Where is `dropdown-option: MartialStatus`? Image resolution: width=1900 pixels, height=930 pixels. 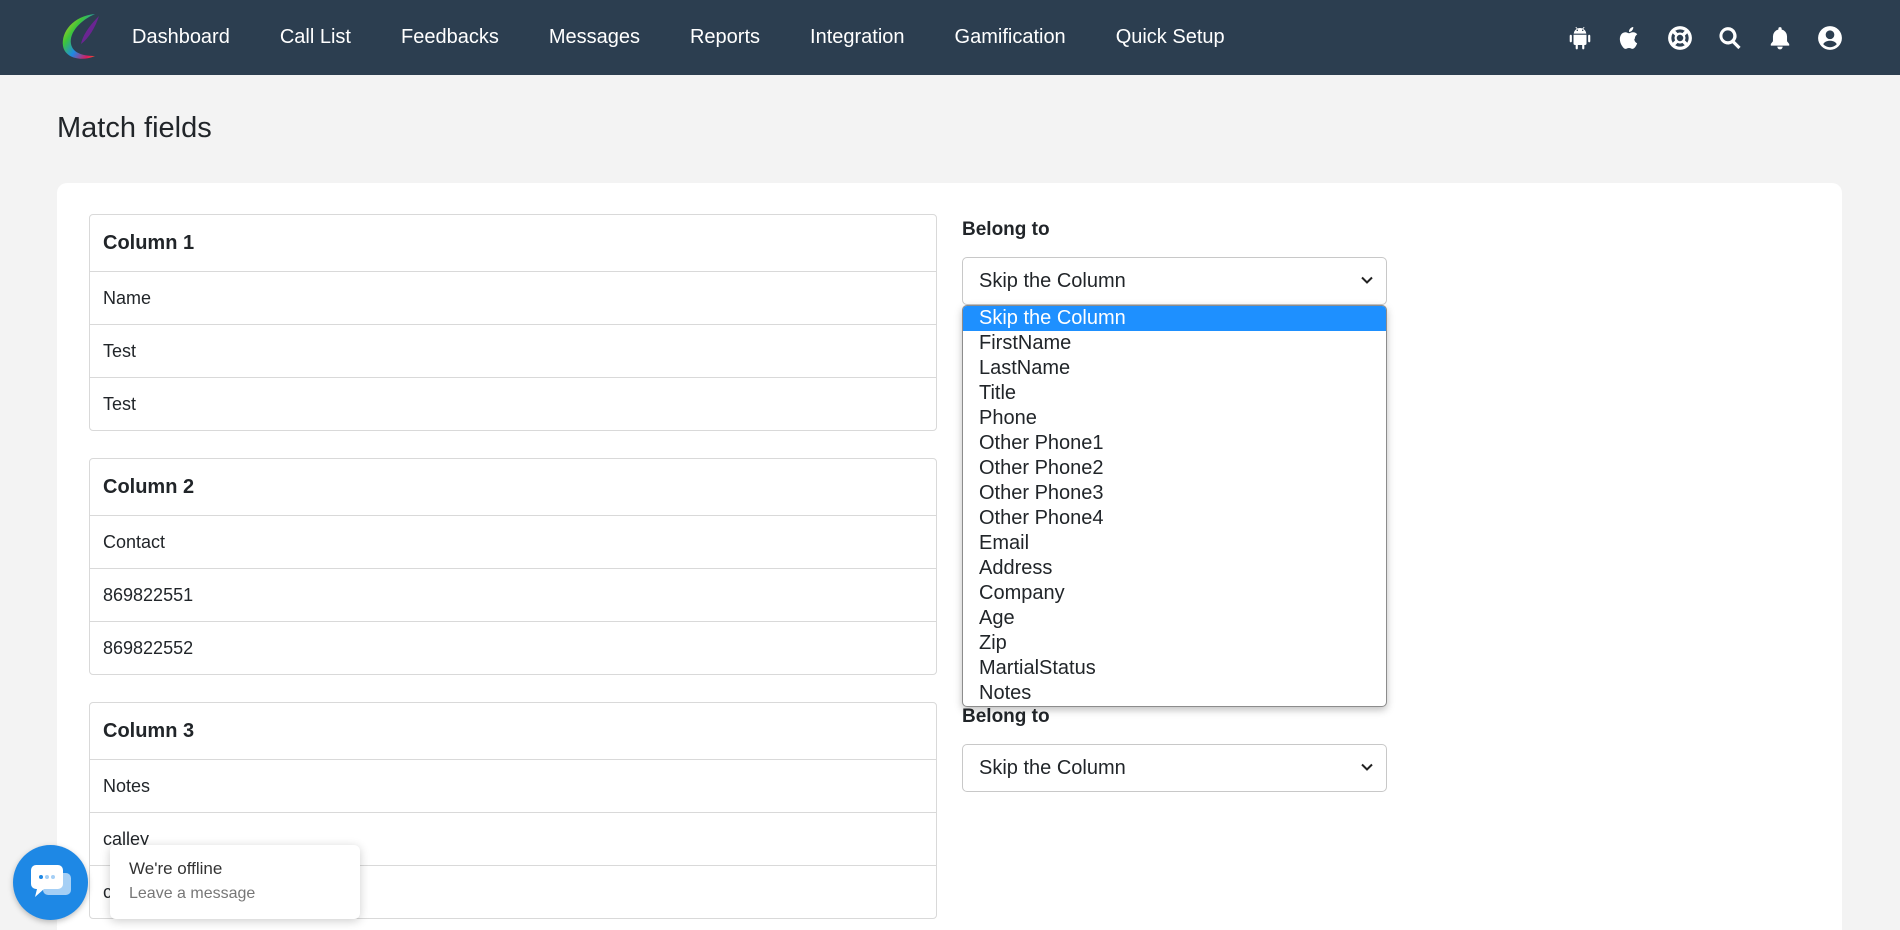
dropdown-option: MartialStatus is located at coordinates (1174, 668).